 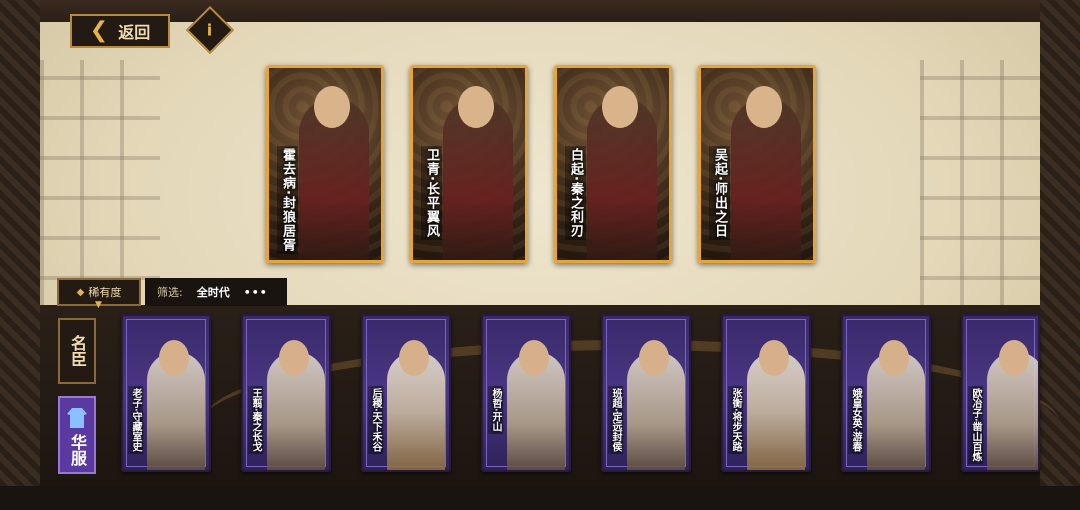 I want to click on rarity-label: 稀有度, so click(x=105, y=292).